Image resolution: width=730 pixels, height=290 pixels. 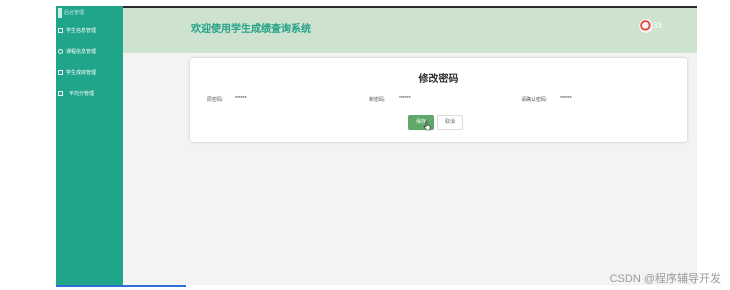 What do you see at coordinates (81, 31) in the screenshot?
I see `sidebar-item-label: 学生信息管理` at bounding box center [81, 31].